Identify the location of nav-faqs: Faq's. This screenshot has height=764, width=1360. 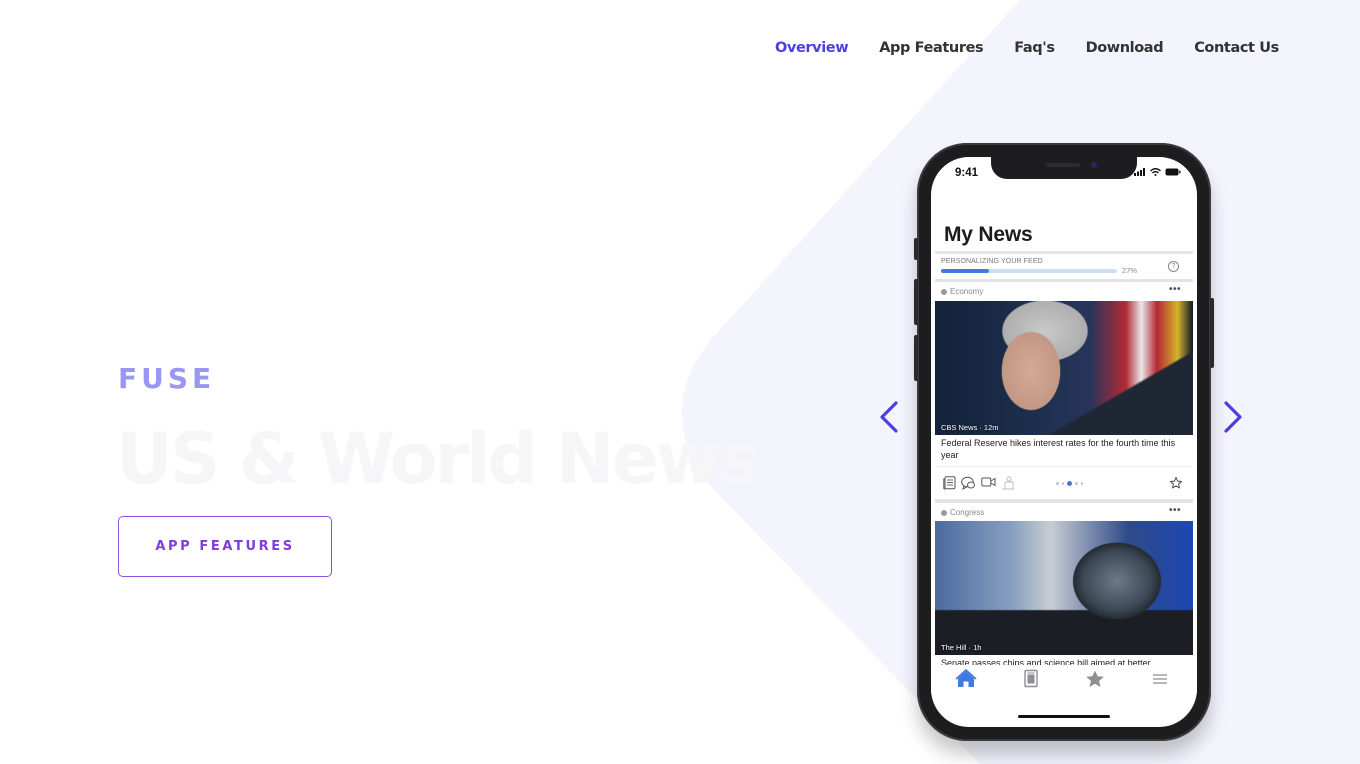
(1034, 48).